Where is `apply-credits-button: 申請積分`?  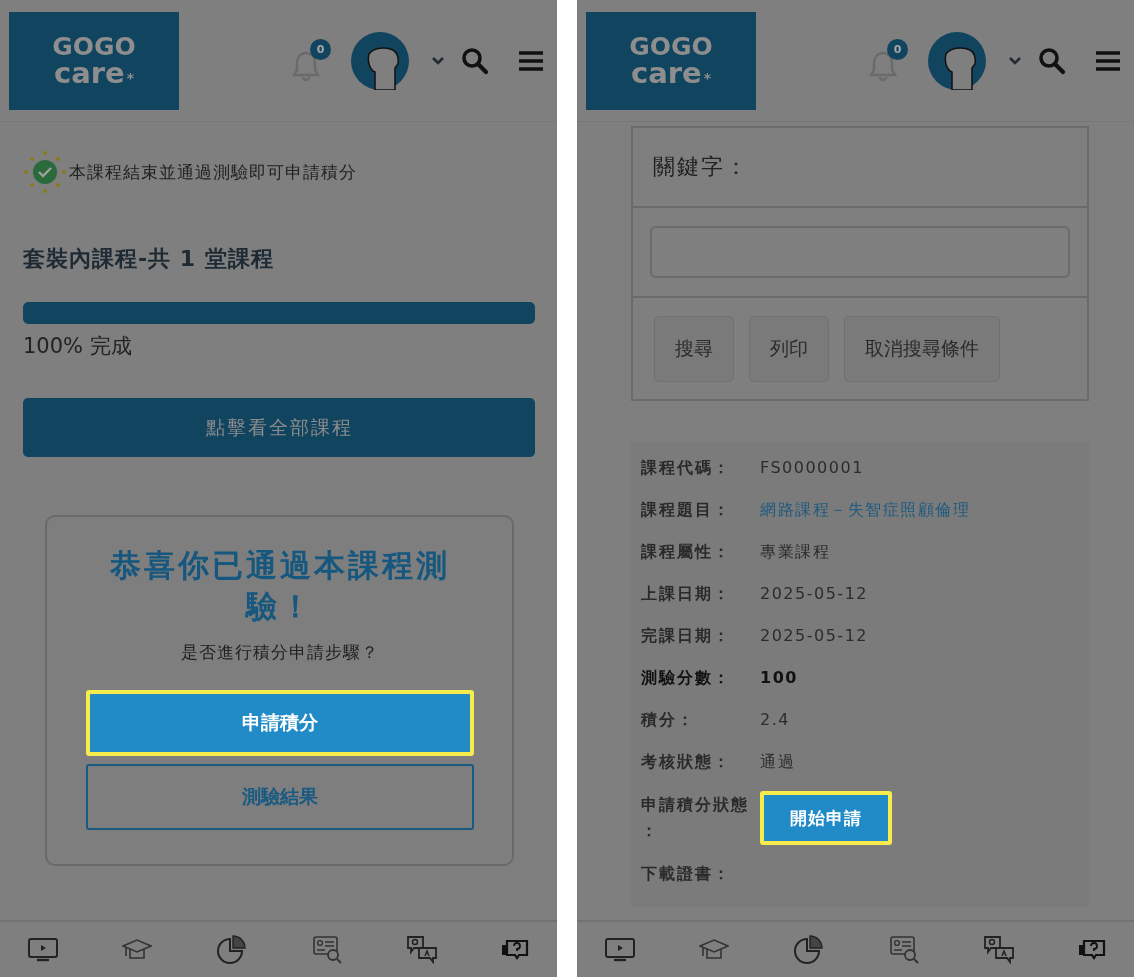
apply-credits-button: 申請積分 is located at coordinates (279, 722).